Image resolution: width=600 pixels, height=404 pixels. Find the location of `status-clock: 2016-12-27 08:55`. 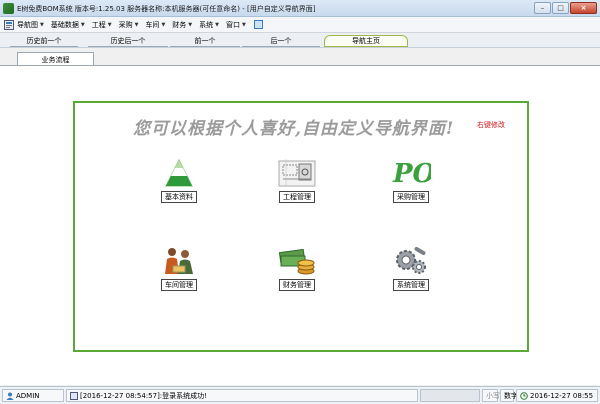

status-clock: 2016-12-27 08:55 is located at coordinates (557, 395).